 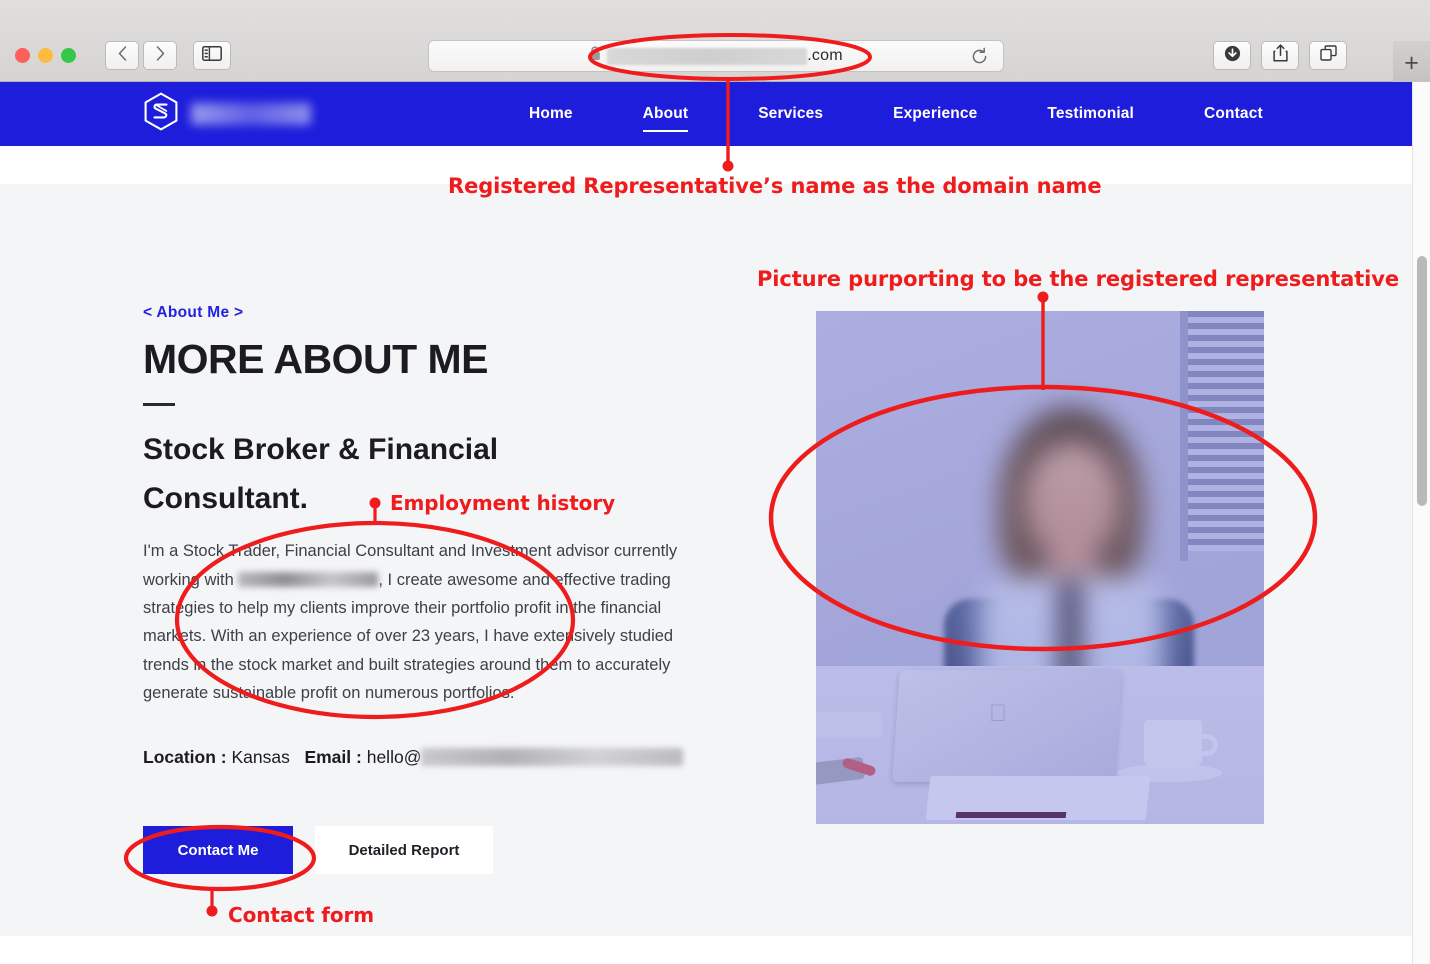 I want to click on tab-overview-icon, so click(x=1328, y=55).